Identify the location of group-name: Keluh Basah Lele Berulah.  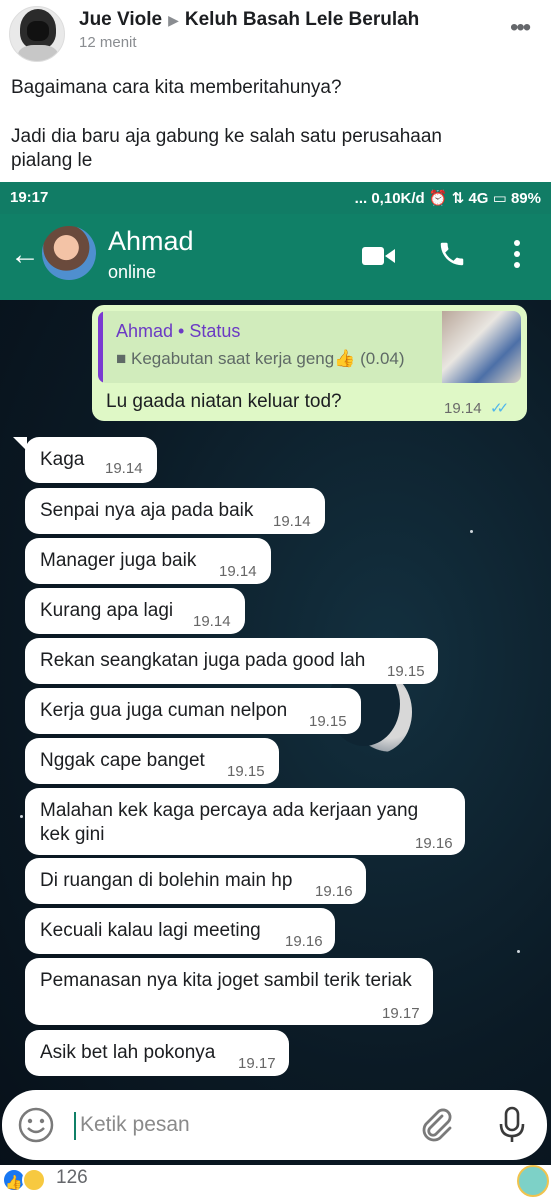
(302, 19).